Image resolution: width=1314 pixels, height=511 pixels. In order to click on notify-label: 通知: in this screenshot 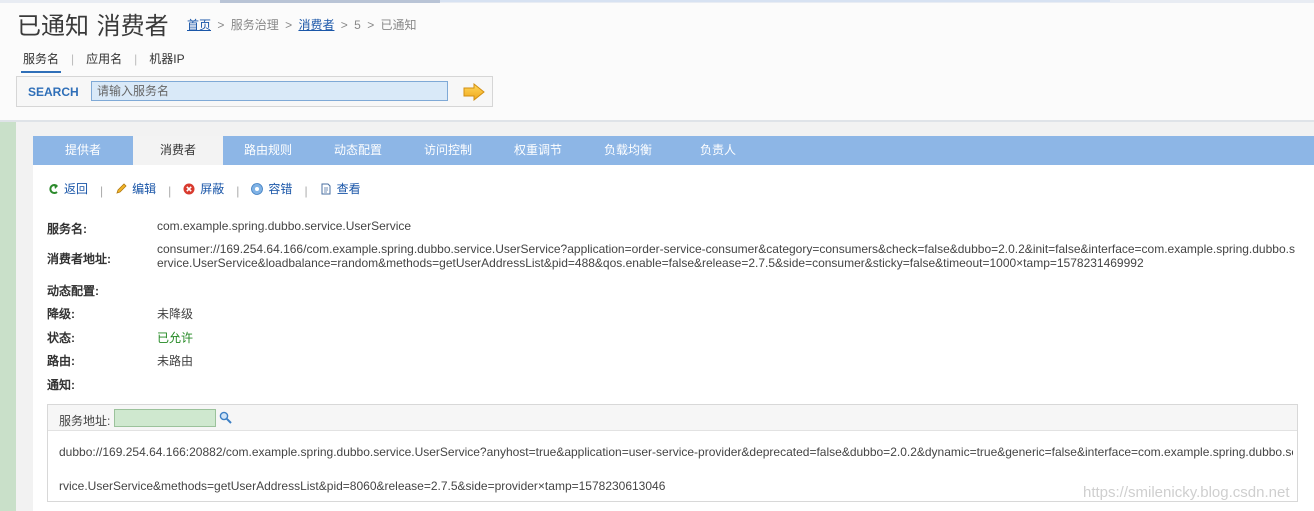, I will do `click(61, 385)`.